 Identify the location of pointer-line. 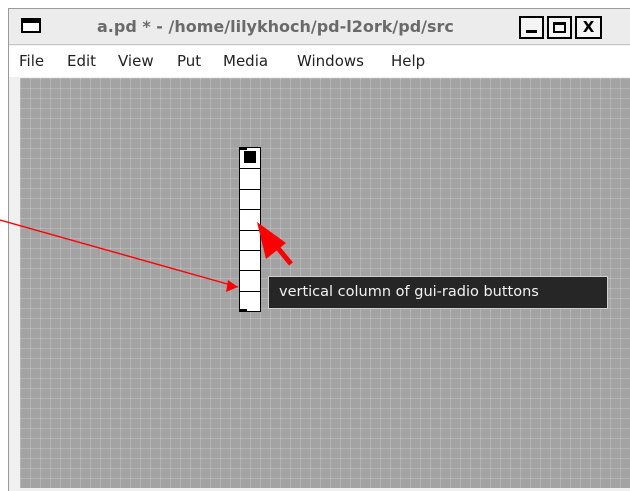
(119, 253).